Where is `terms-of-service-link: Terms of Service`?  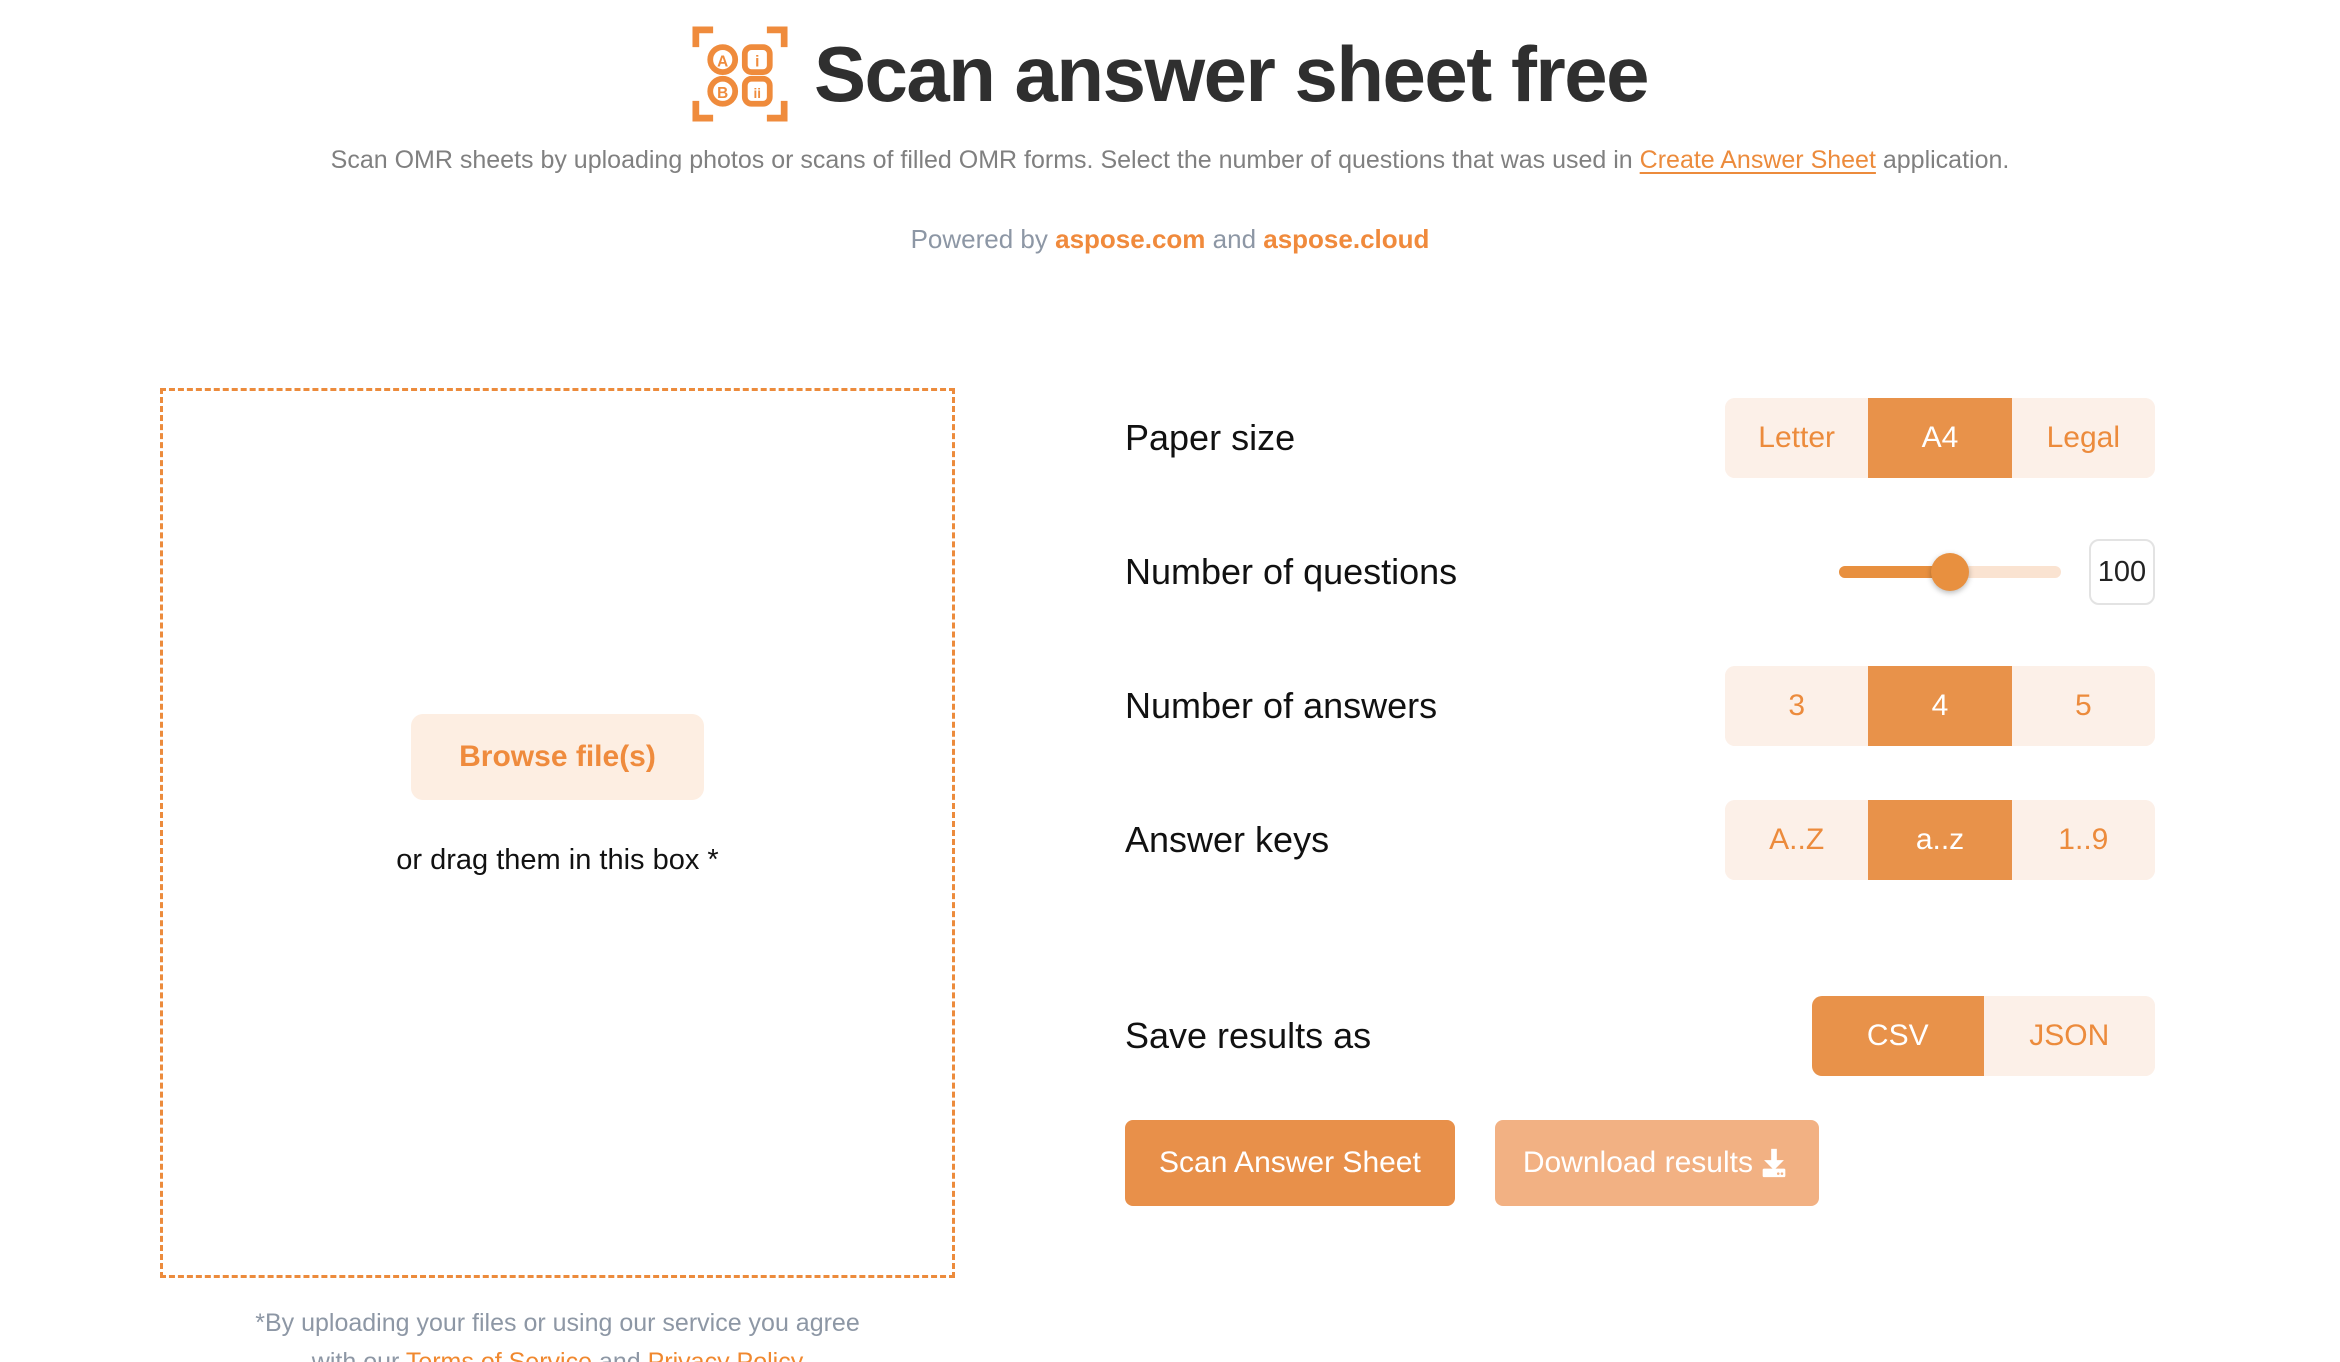 terms-of-service-link: Terms of Service is located at coordinates (499, 1355).